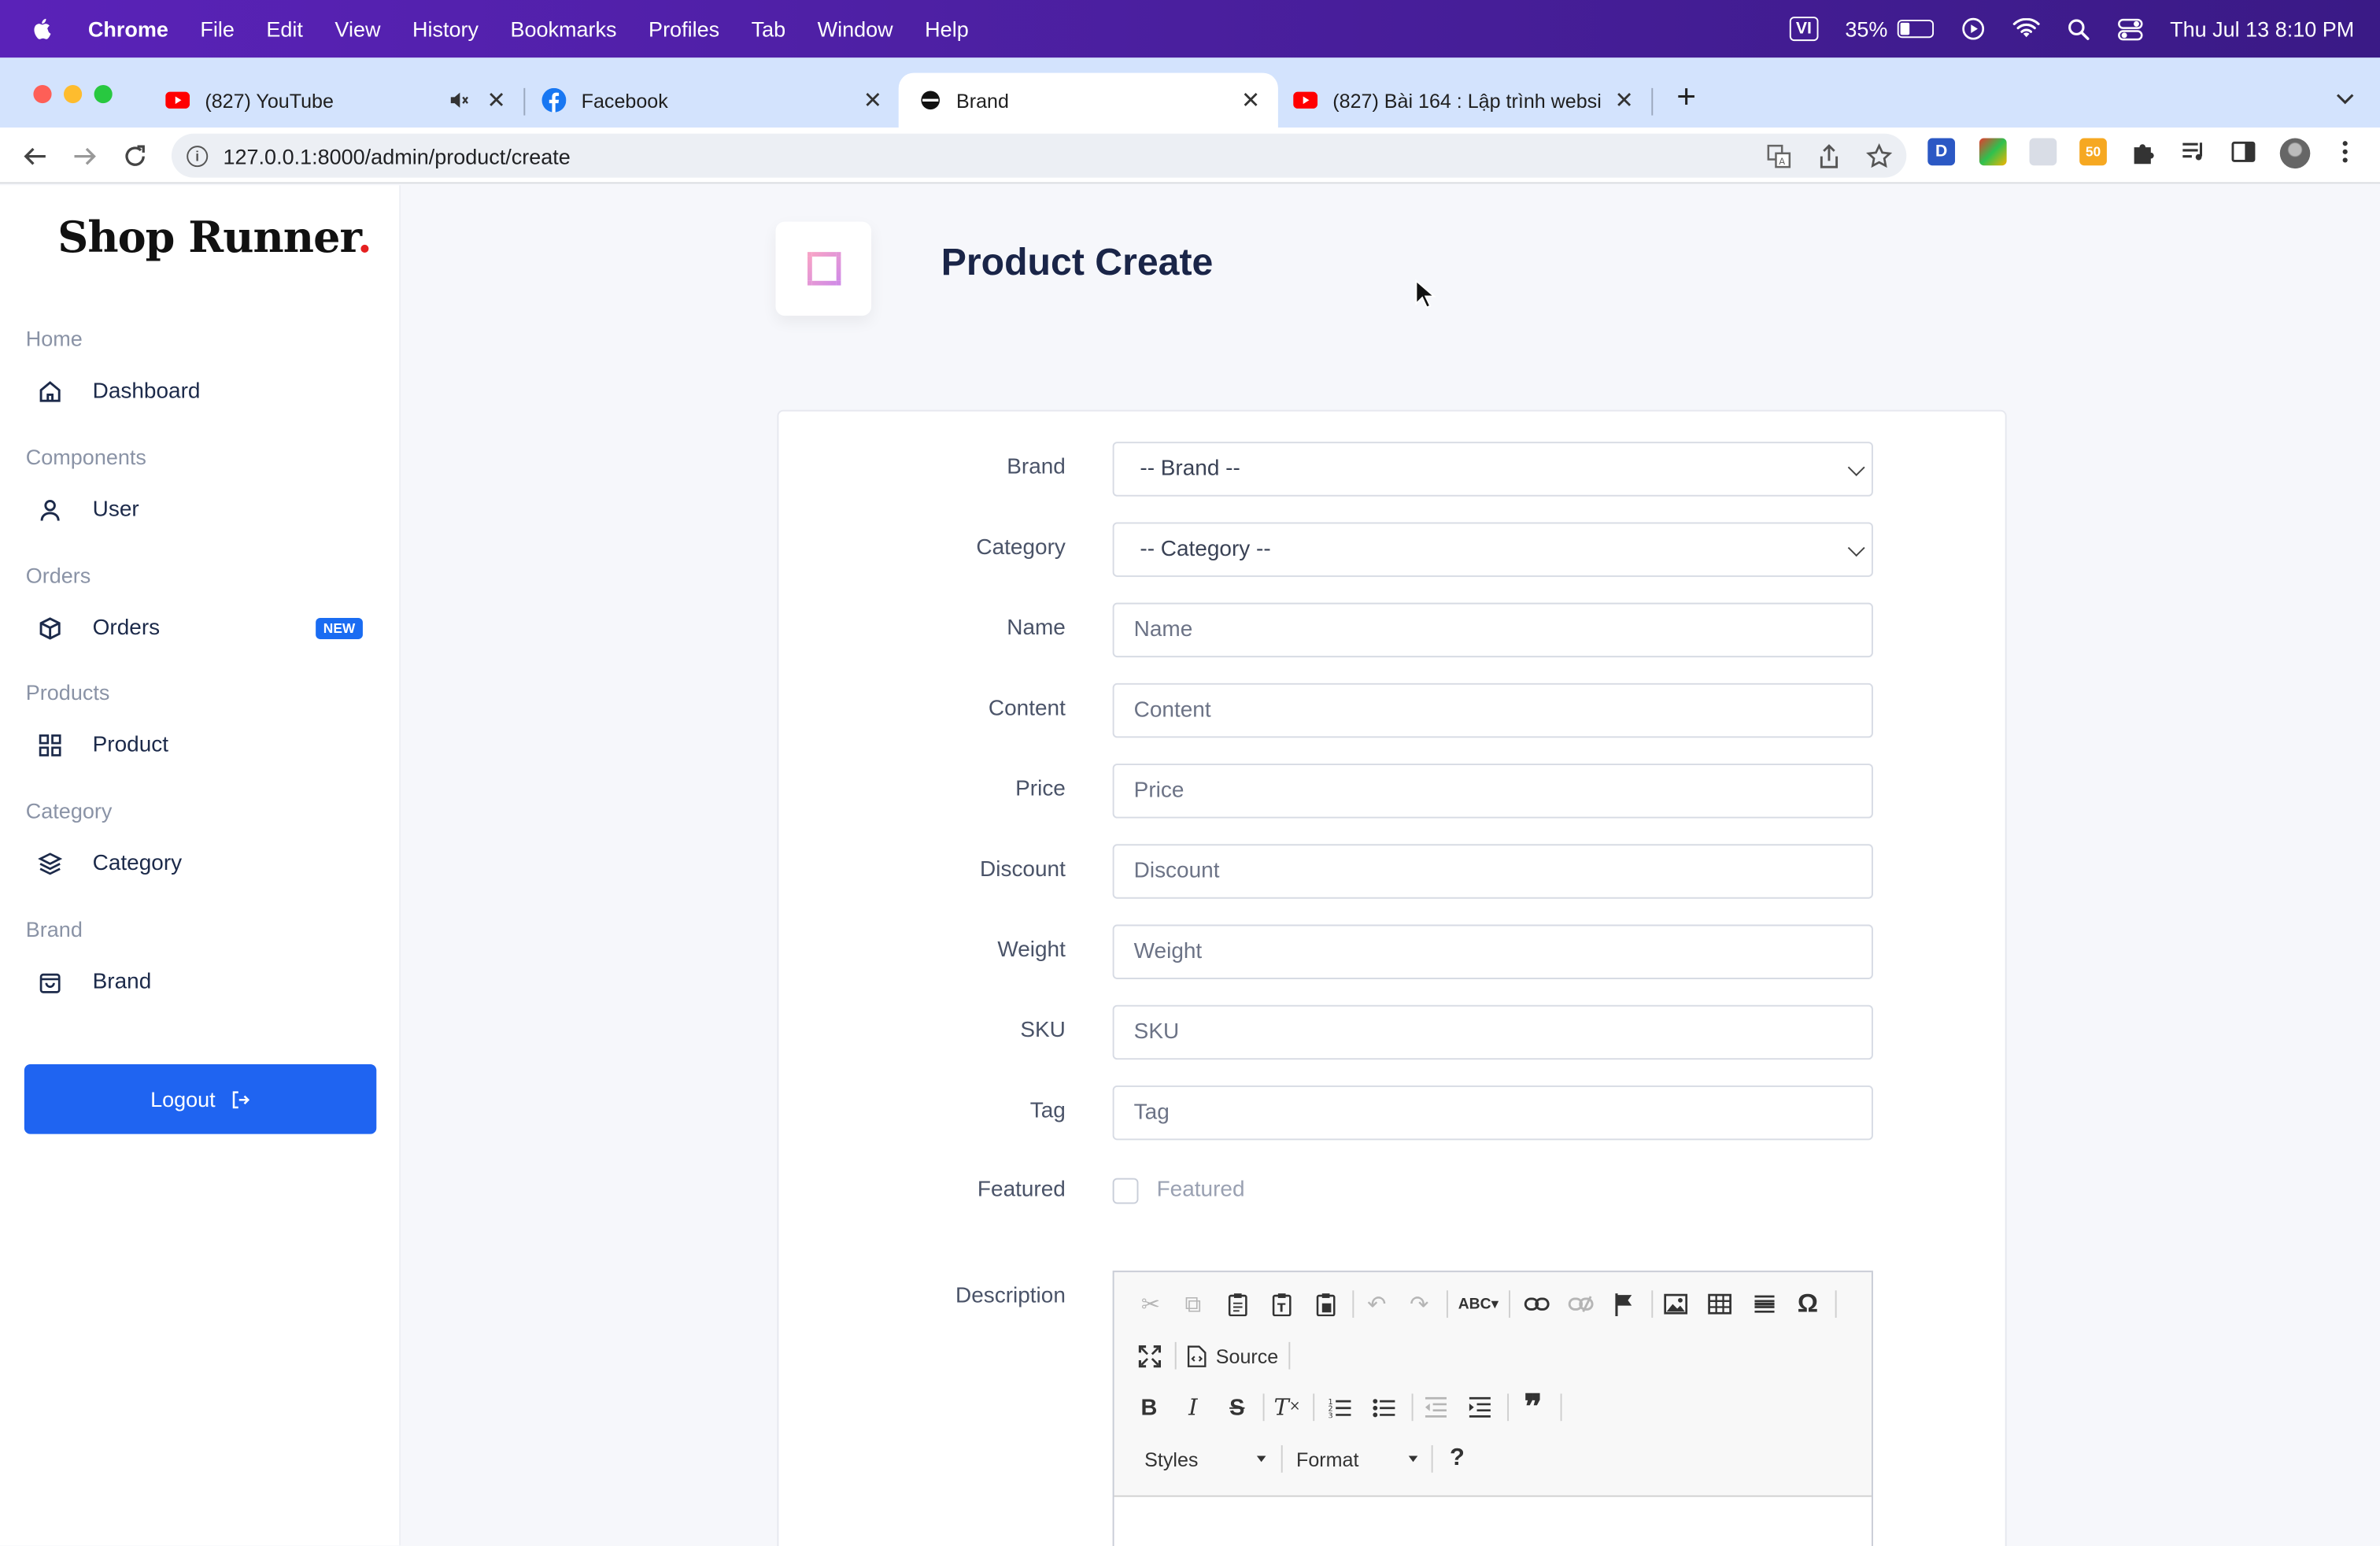  What do you see at coordinates (769, 29) in the screenshot?
I see `menu-tab: Tab` at bounding box center [769, 29].